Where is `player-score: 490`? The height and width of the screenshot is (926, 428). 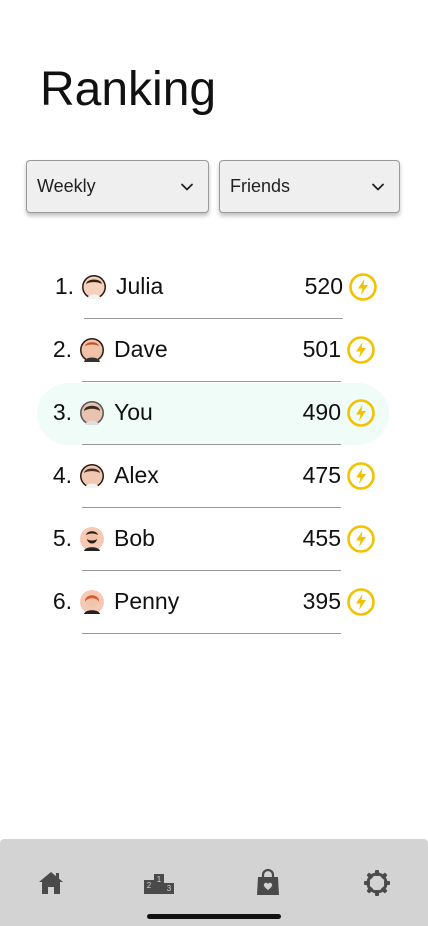
player-score: 490 is located at coordinates (321, 412).